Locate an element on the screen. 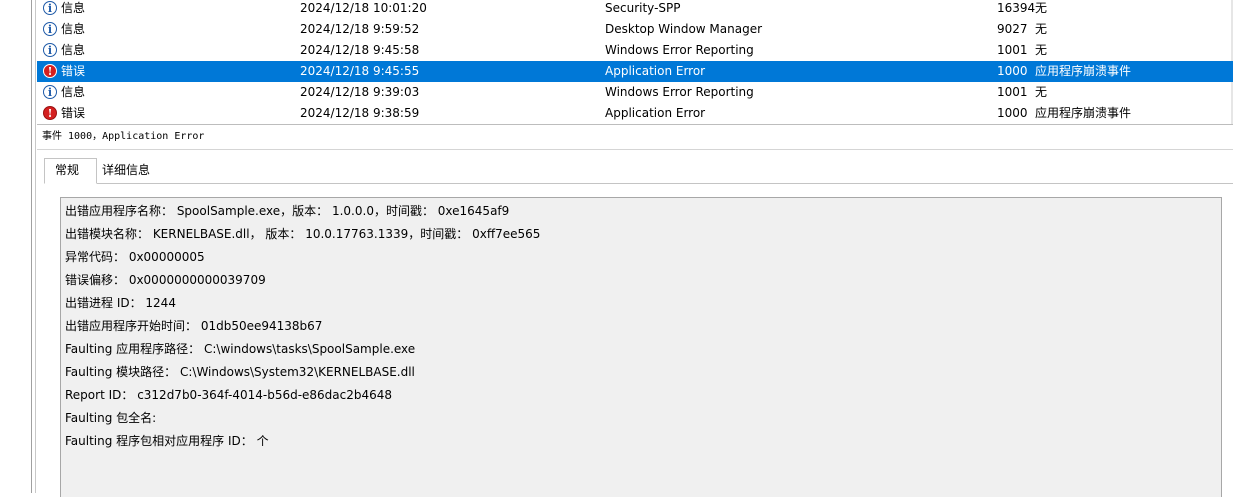 The height and width of the screenshot is (497, 1233). pane-divider is located at coordinates (31, 246).